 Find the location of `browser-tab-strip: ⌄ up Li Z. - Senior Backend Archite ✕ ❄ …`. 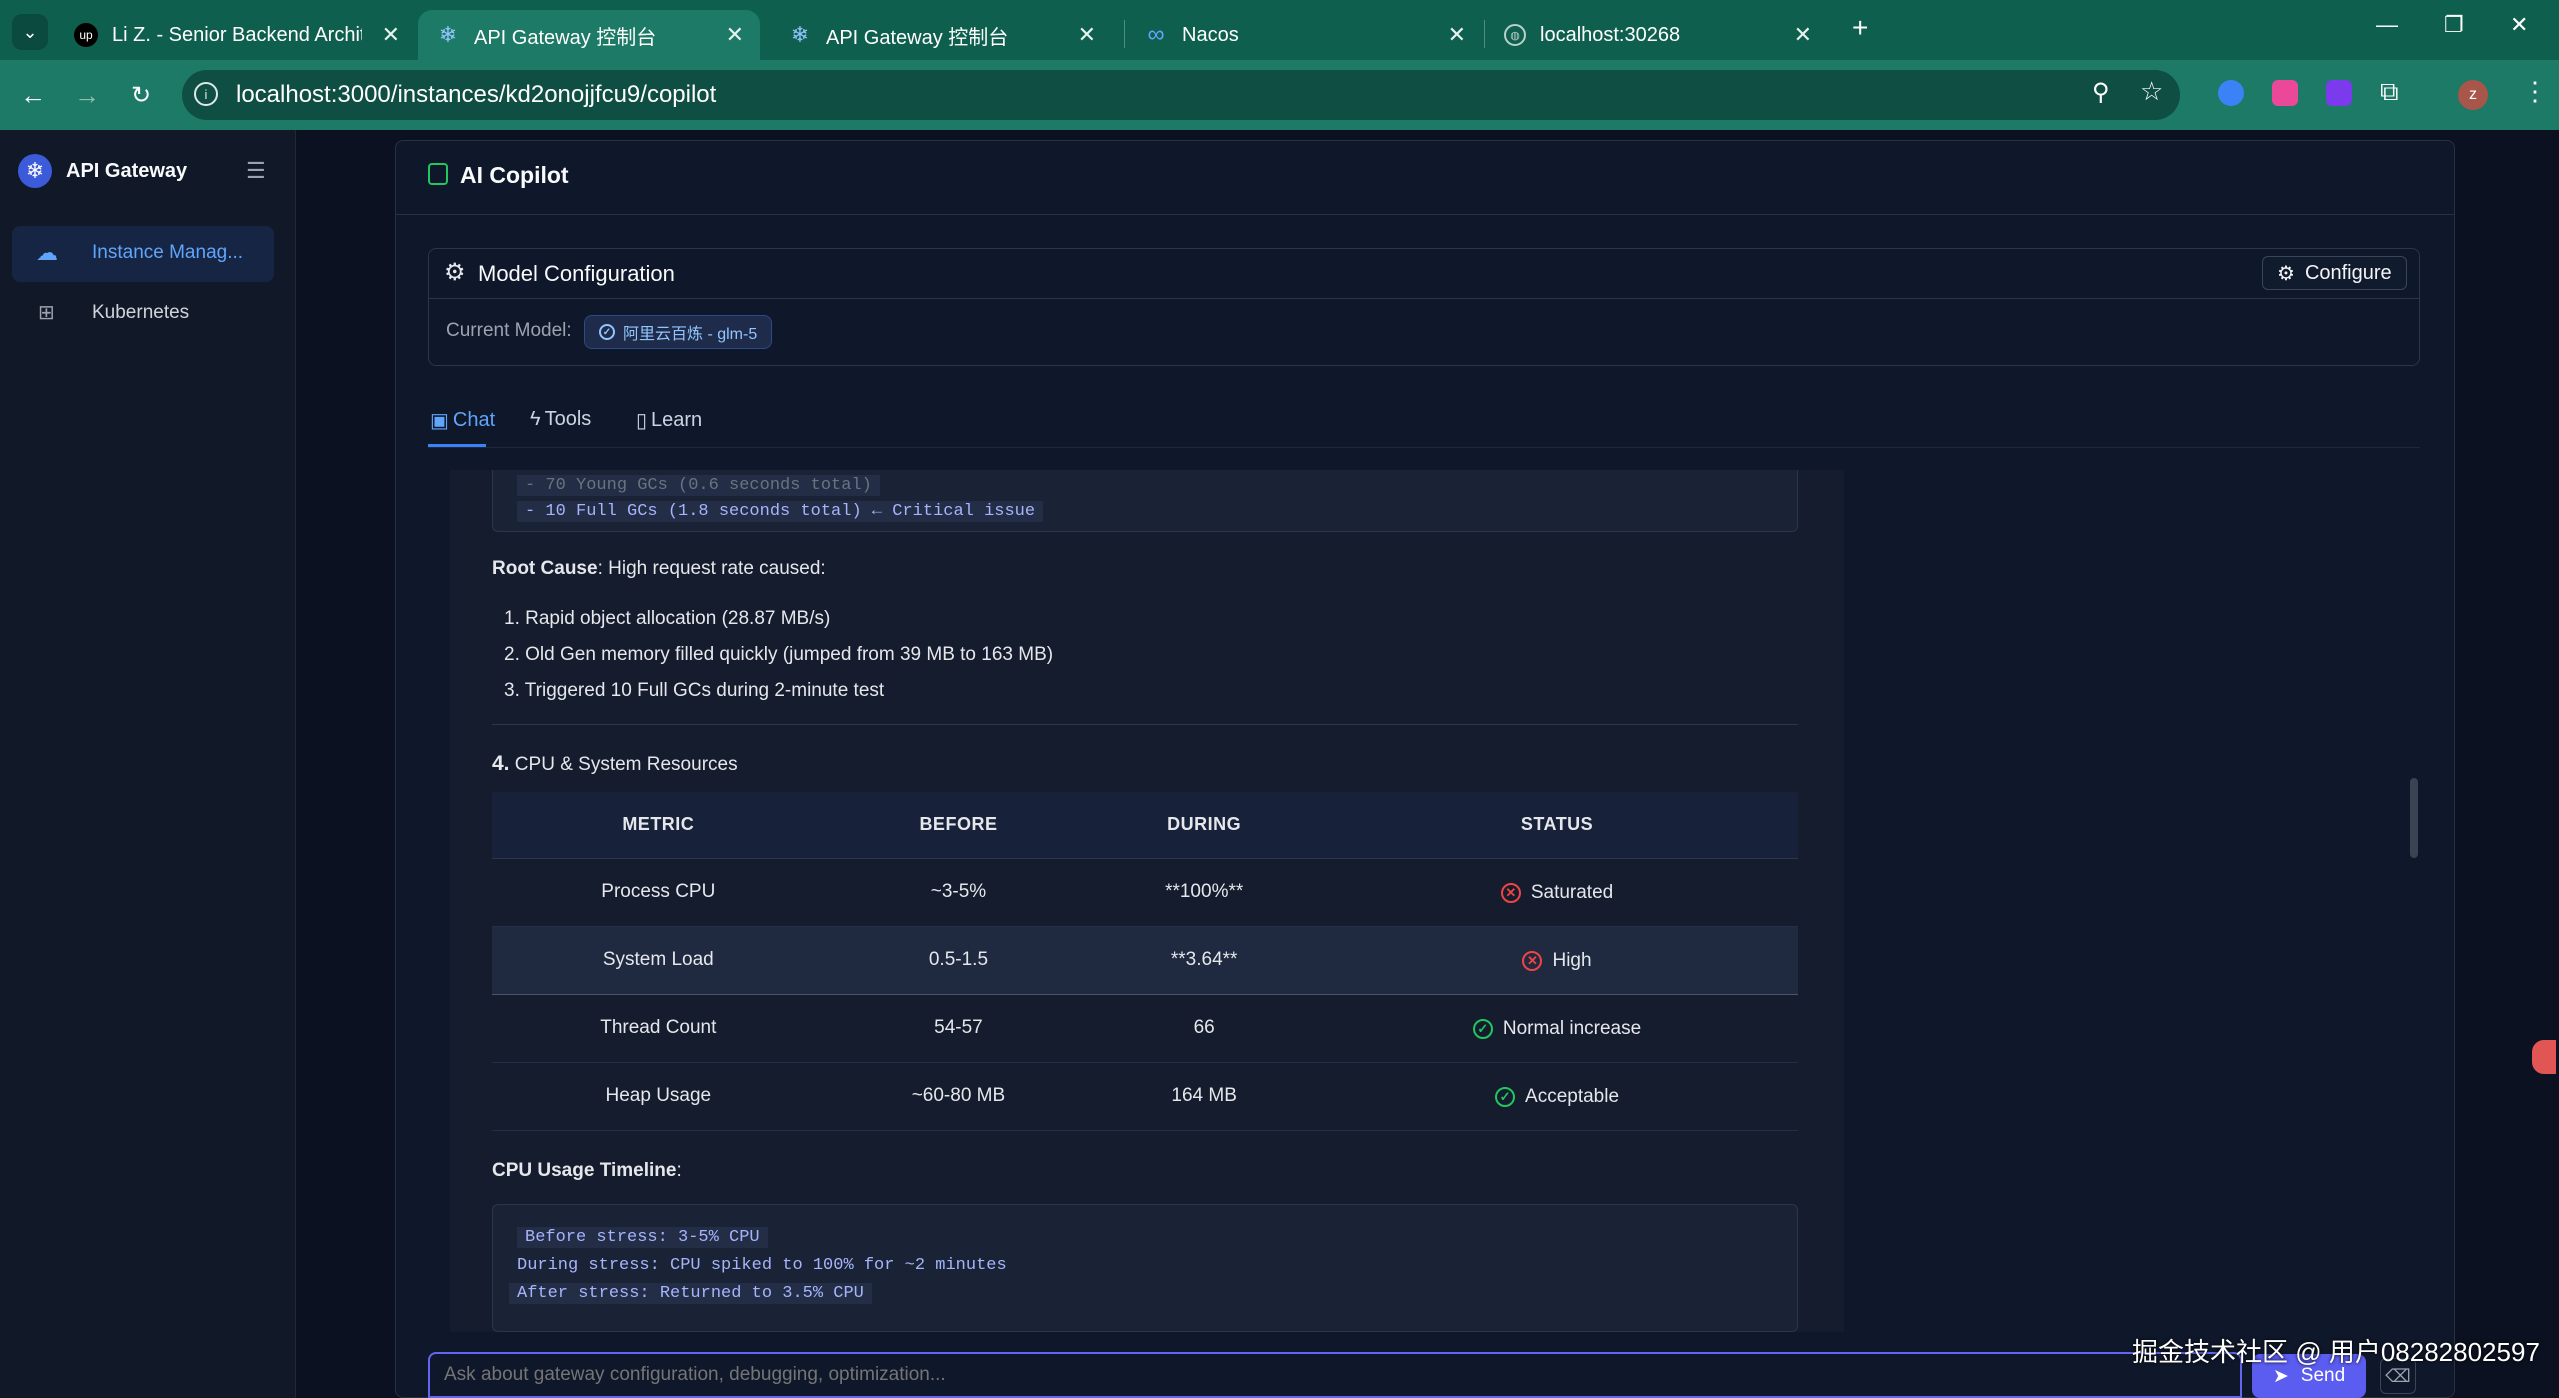

browser-tab-strip: ⌄ up Li Z. - Senior Backend Archite ✕ ❄ … is located at coordinates (1279, 30).